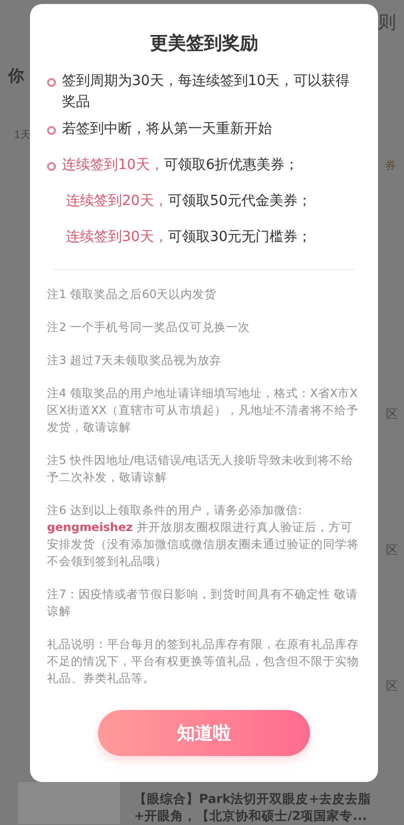  Describe the element at coordinates (203, 661) in the screenshot. I see `note-text: 礼品说明：平台每月的签到礼品库存有限，在原有礼品库存不足的情况下，平台有权更换等值礼品，包含但不限于实物礼品、券类礼品等。` at that location.